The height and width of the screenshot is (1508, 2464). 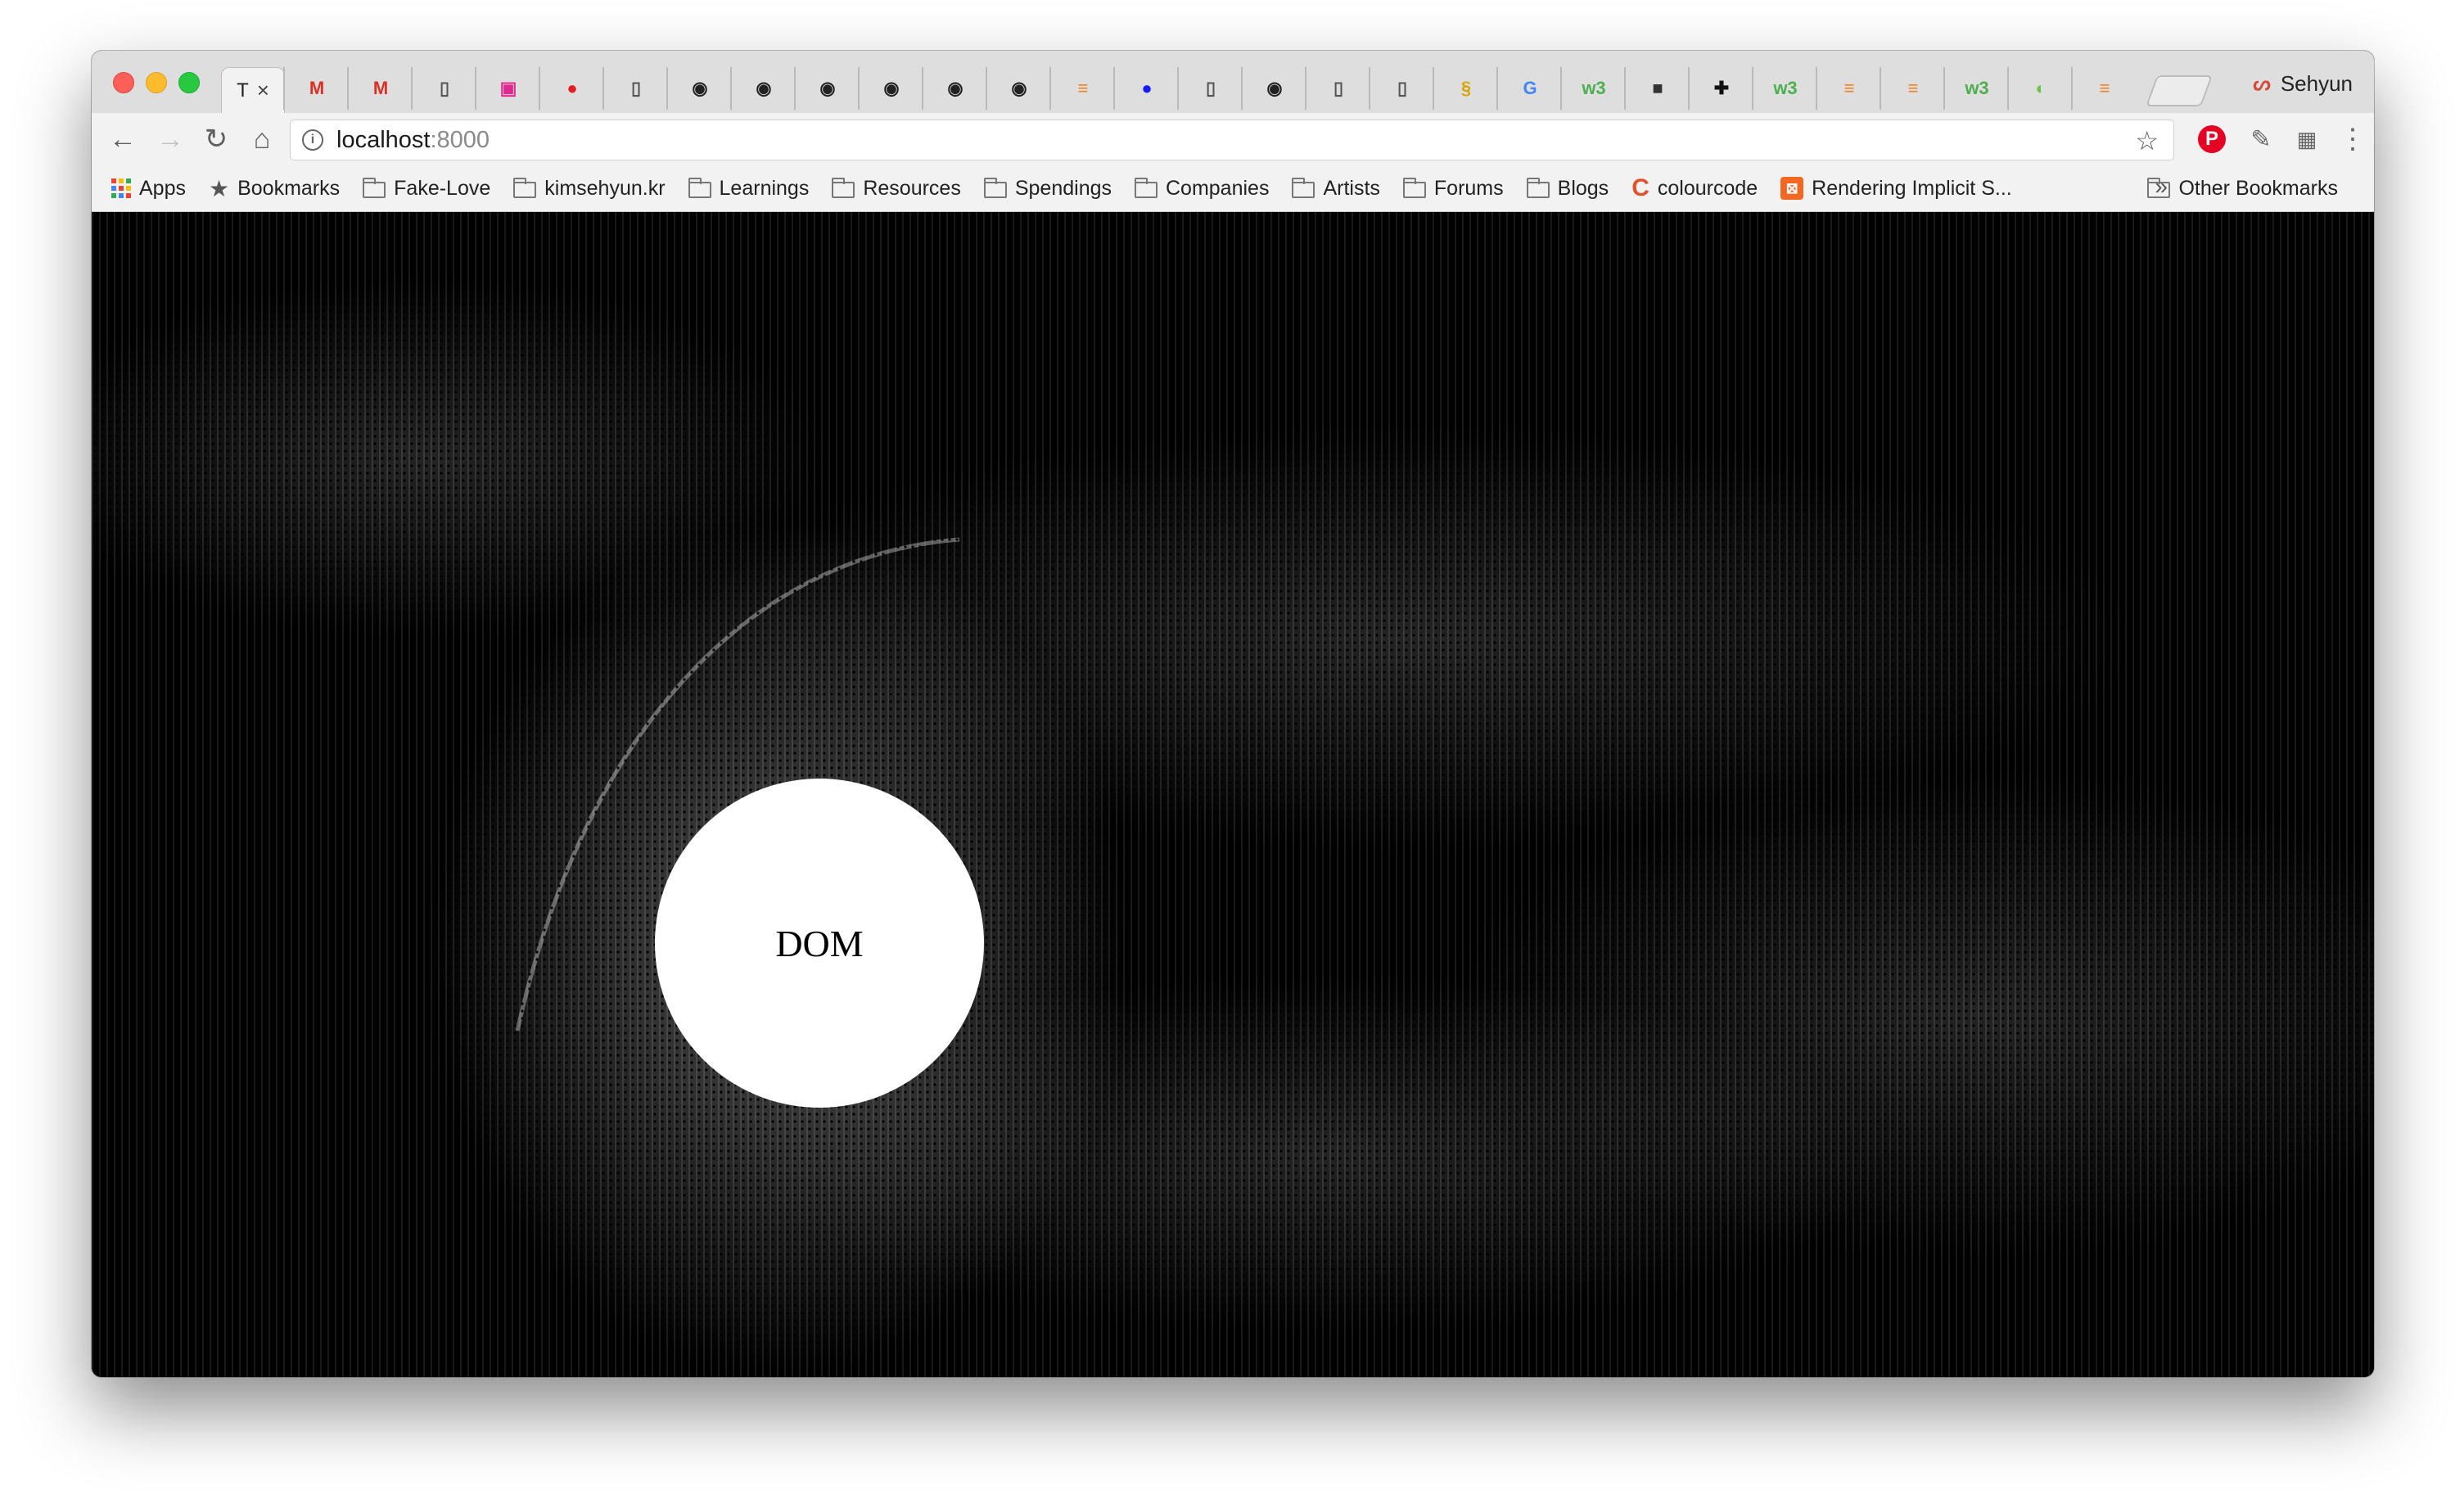 What do you see at coordinates (156, 82) in the screenshot?
I see `window-minimize-button` at bounding box center [156, 82].